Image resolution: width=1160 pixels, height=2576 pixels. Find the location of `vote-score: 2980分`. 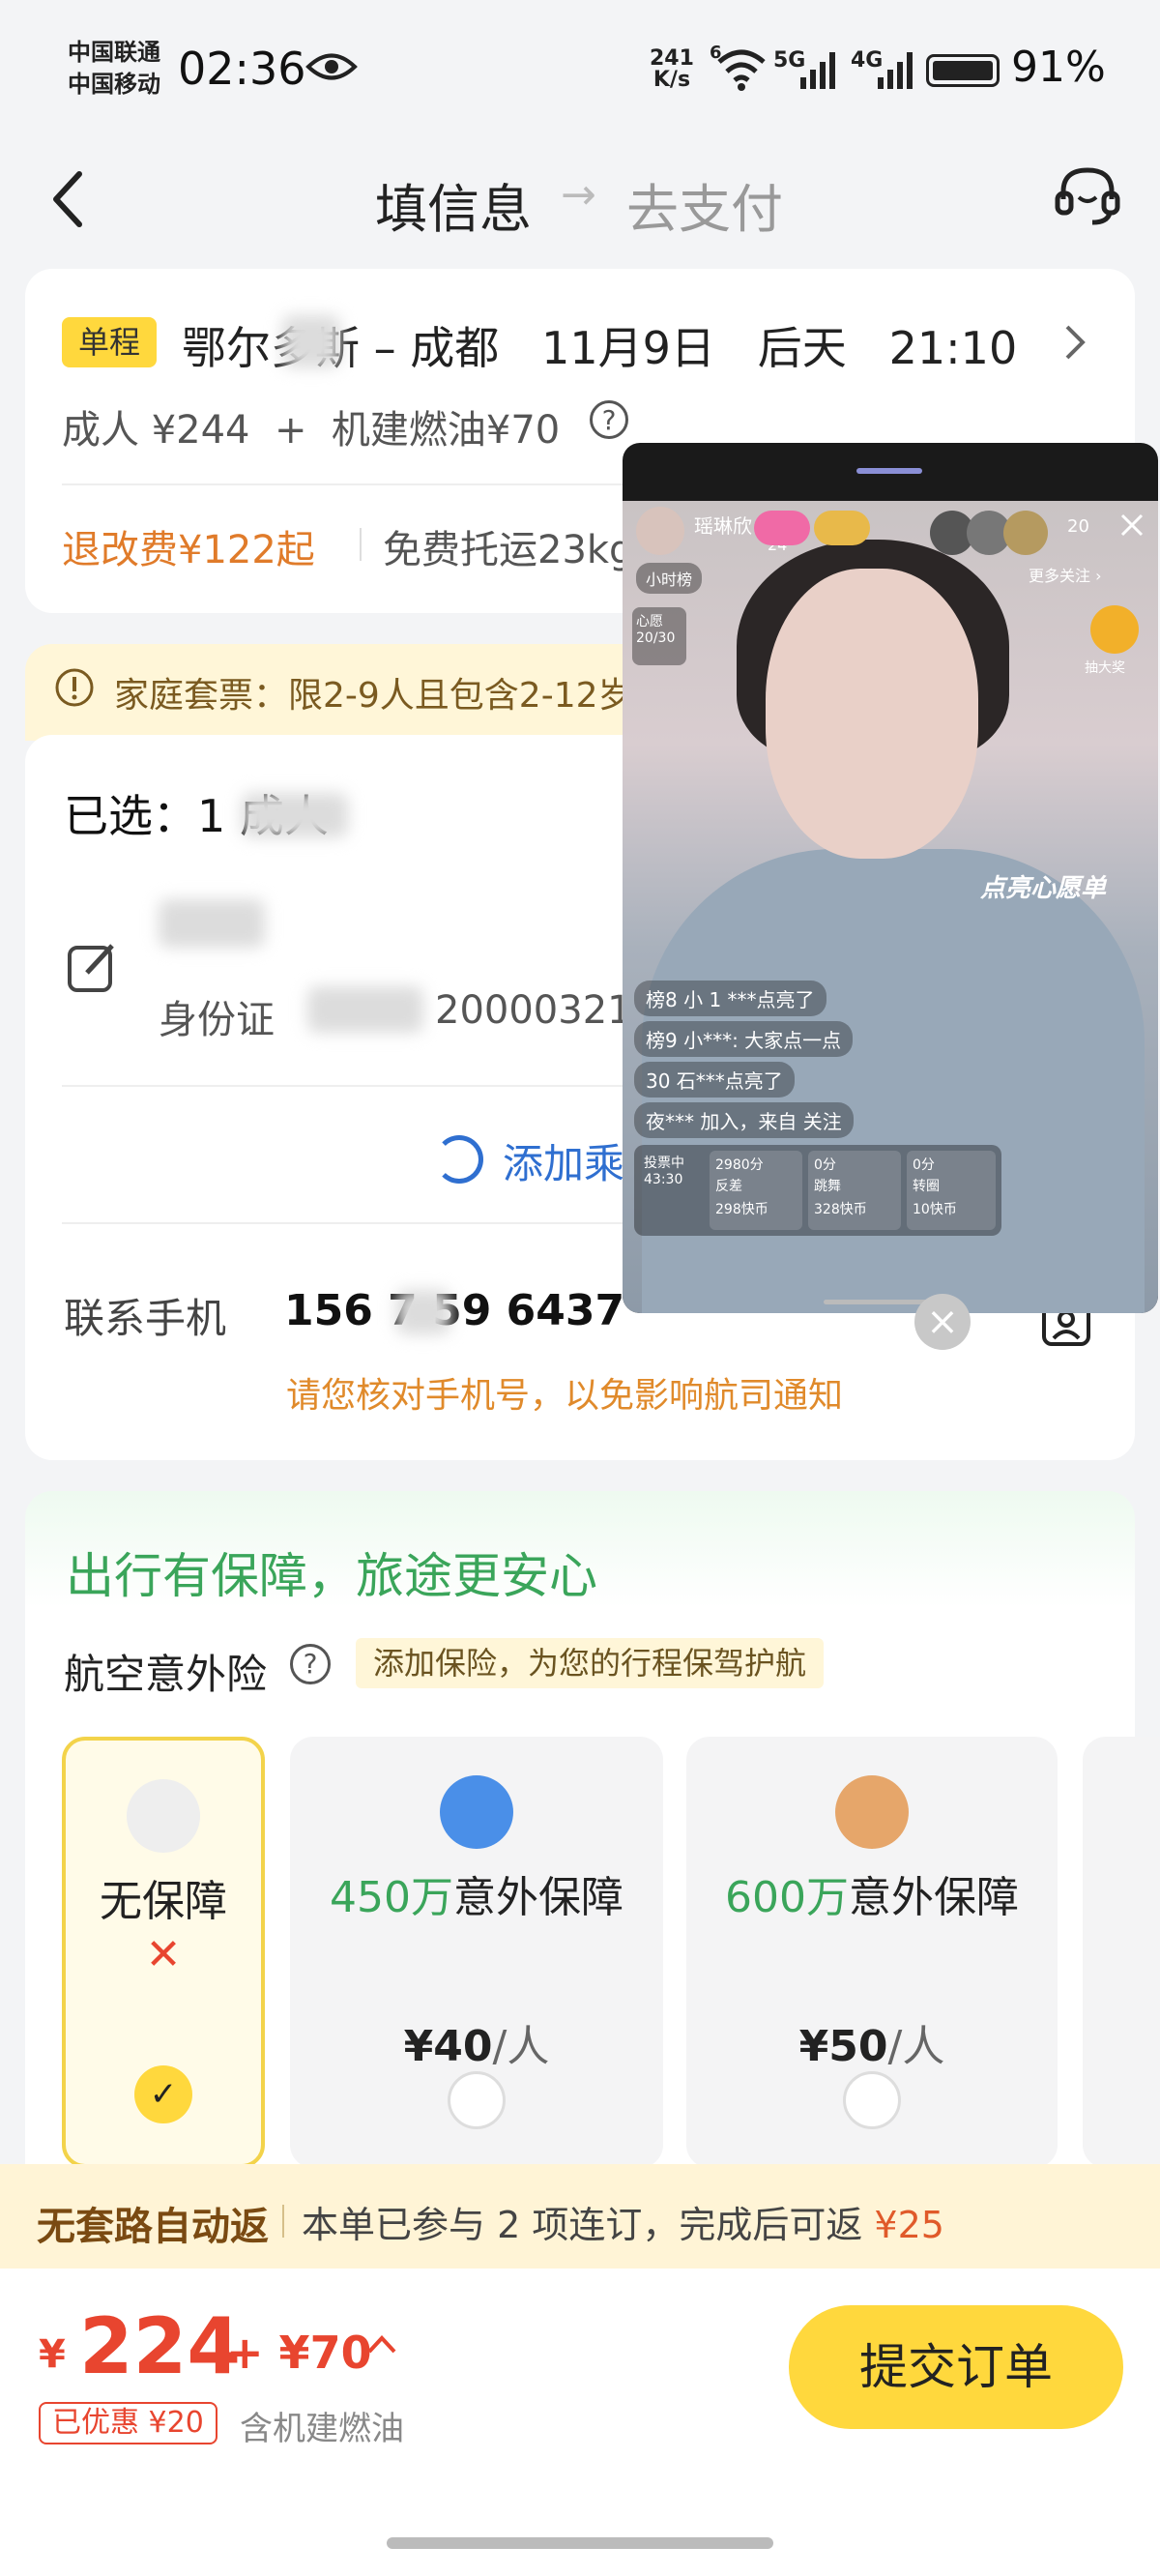

vote-score: 2980分 is located at coordinates (739, 1165).